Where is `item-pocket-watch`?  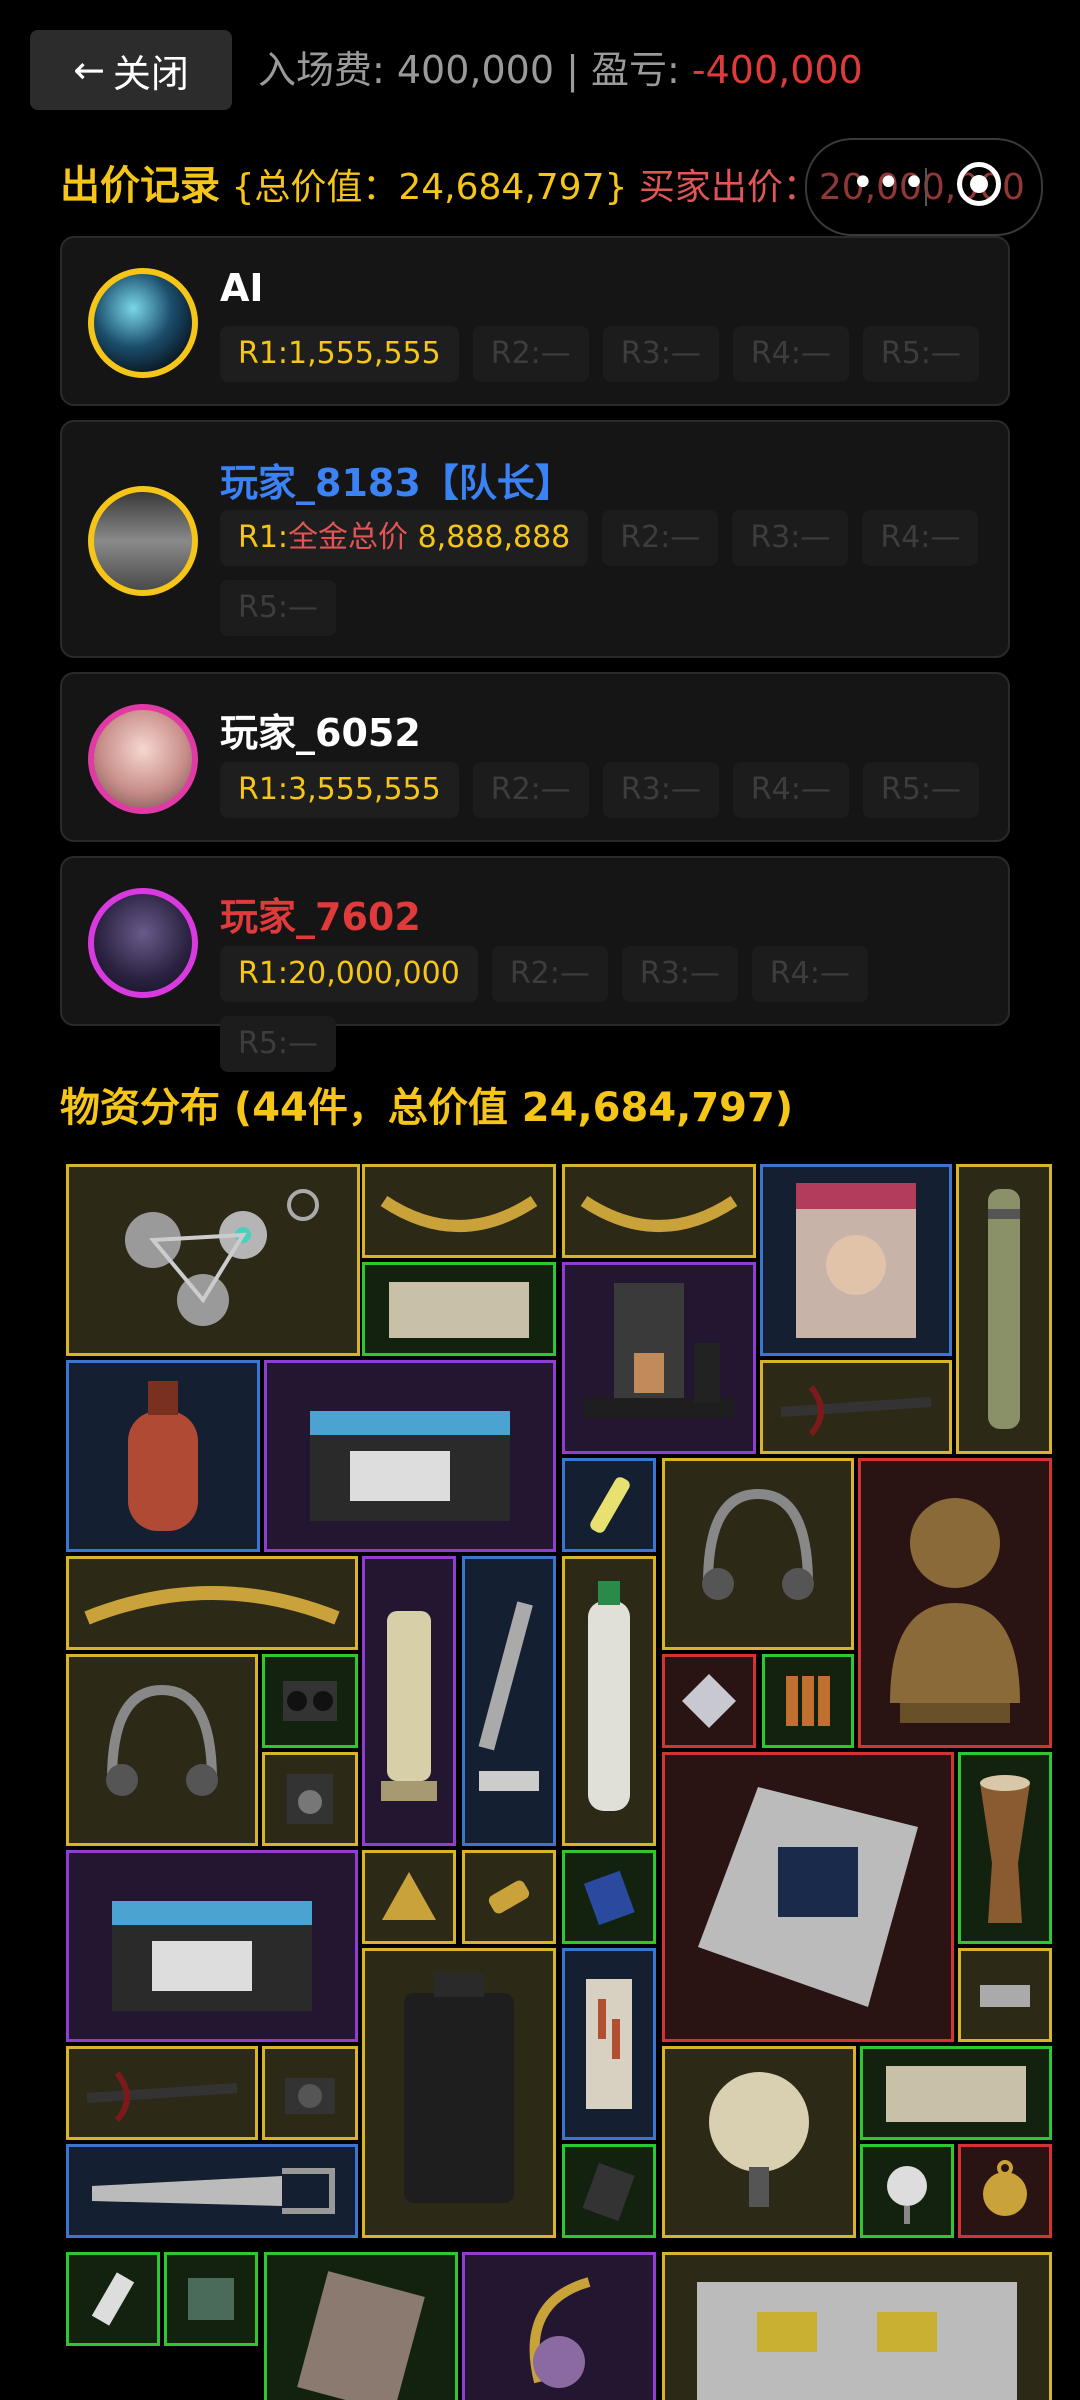
item-pocket-watch is located at coordinates (1005, 2191).